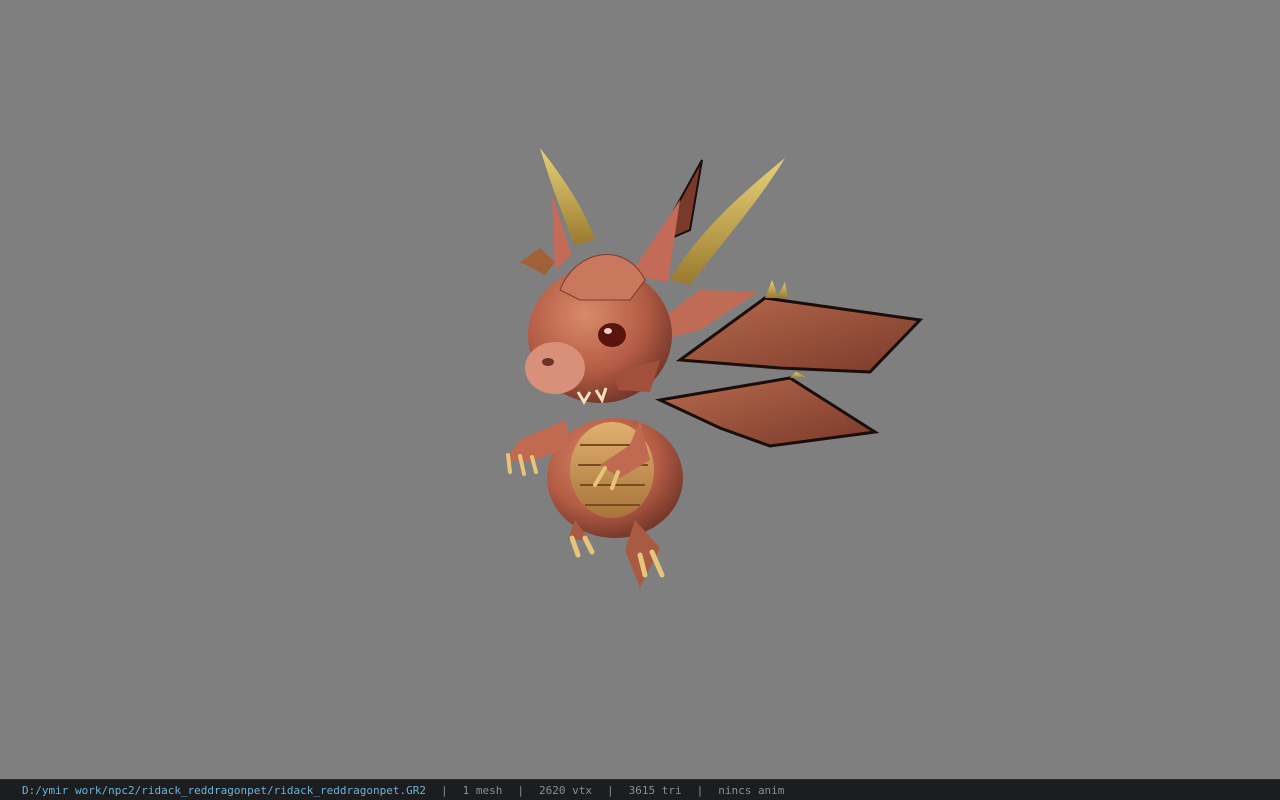 The image size is (1280, 800). What do you see at coordinates (482, 790) in the screenshot?
I see `mesh-count: 1 mesh` at bounding box center [482, 790].